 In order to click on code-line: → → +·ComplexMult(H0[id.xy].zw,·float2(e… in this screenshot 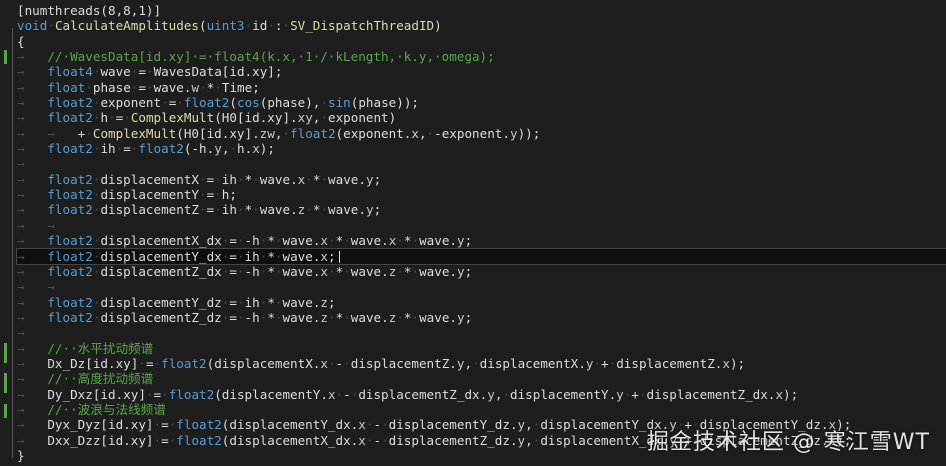, I will do `click(481, 133)`.